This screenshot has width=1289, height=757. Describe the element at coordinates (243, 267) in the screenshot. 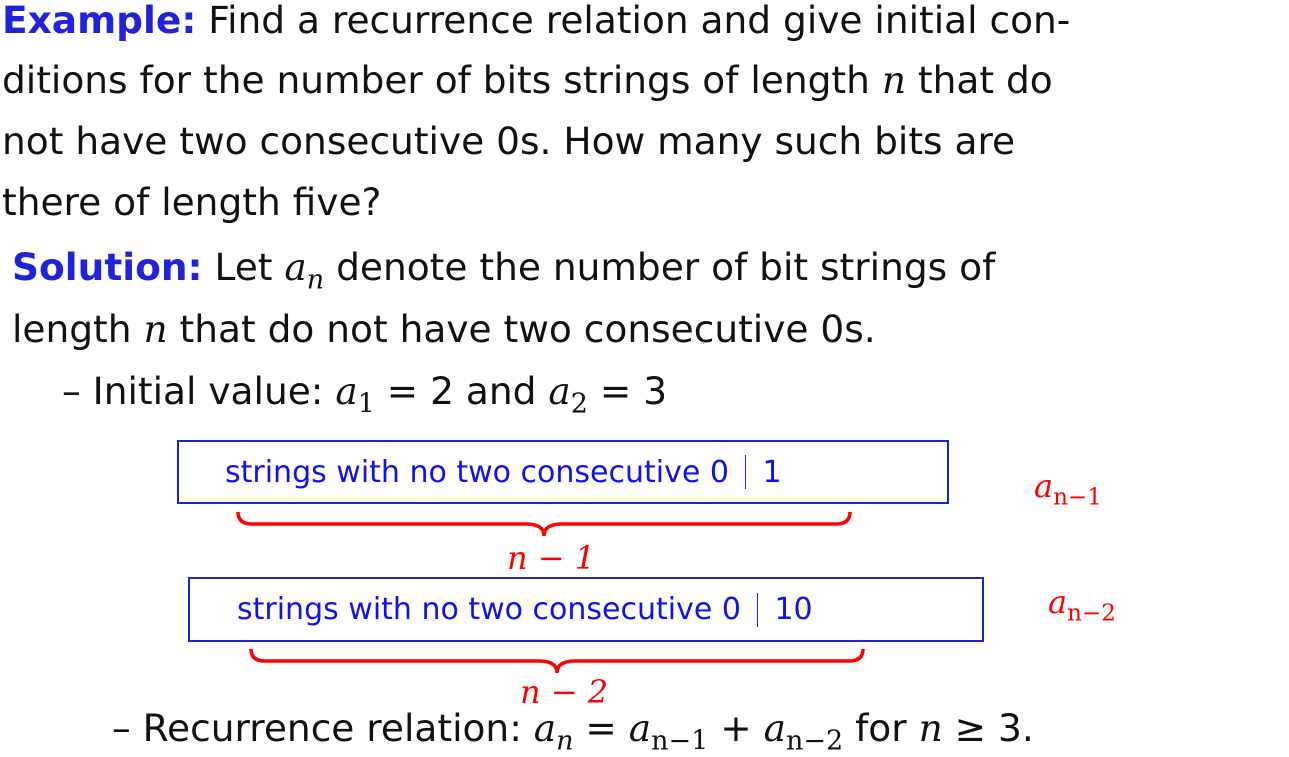

I see `solution-text-1a: Let` at that location.